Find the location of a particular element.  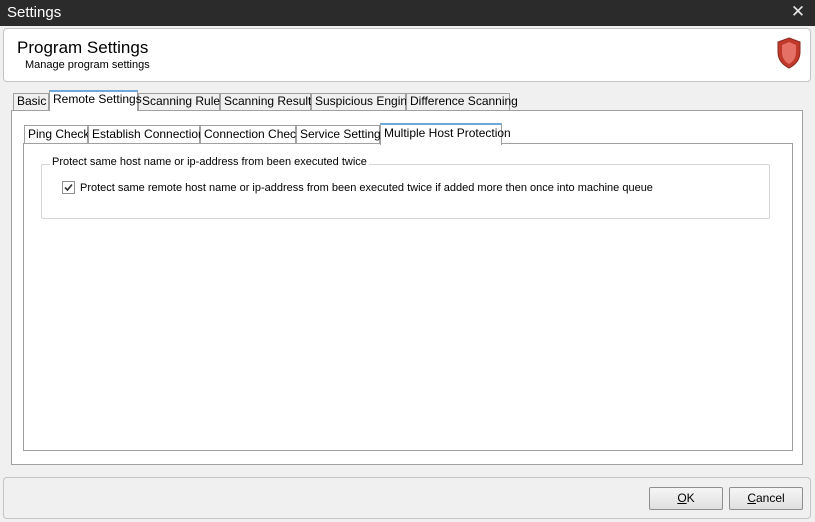

cancel-button: Cancel is located at coordinates (766, 498).